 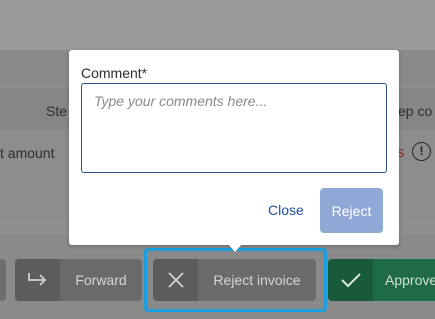 What do you see at coordinates (421, 151) in the screenshot?
I see `info-icon: !` at bounding box center [421, 151].